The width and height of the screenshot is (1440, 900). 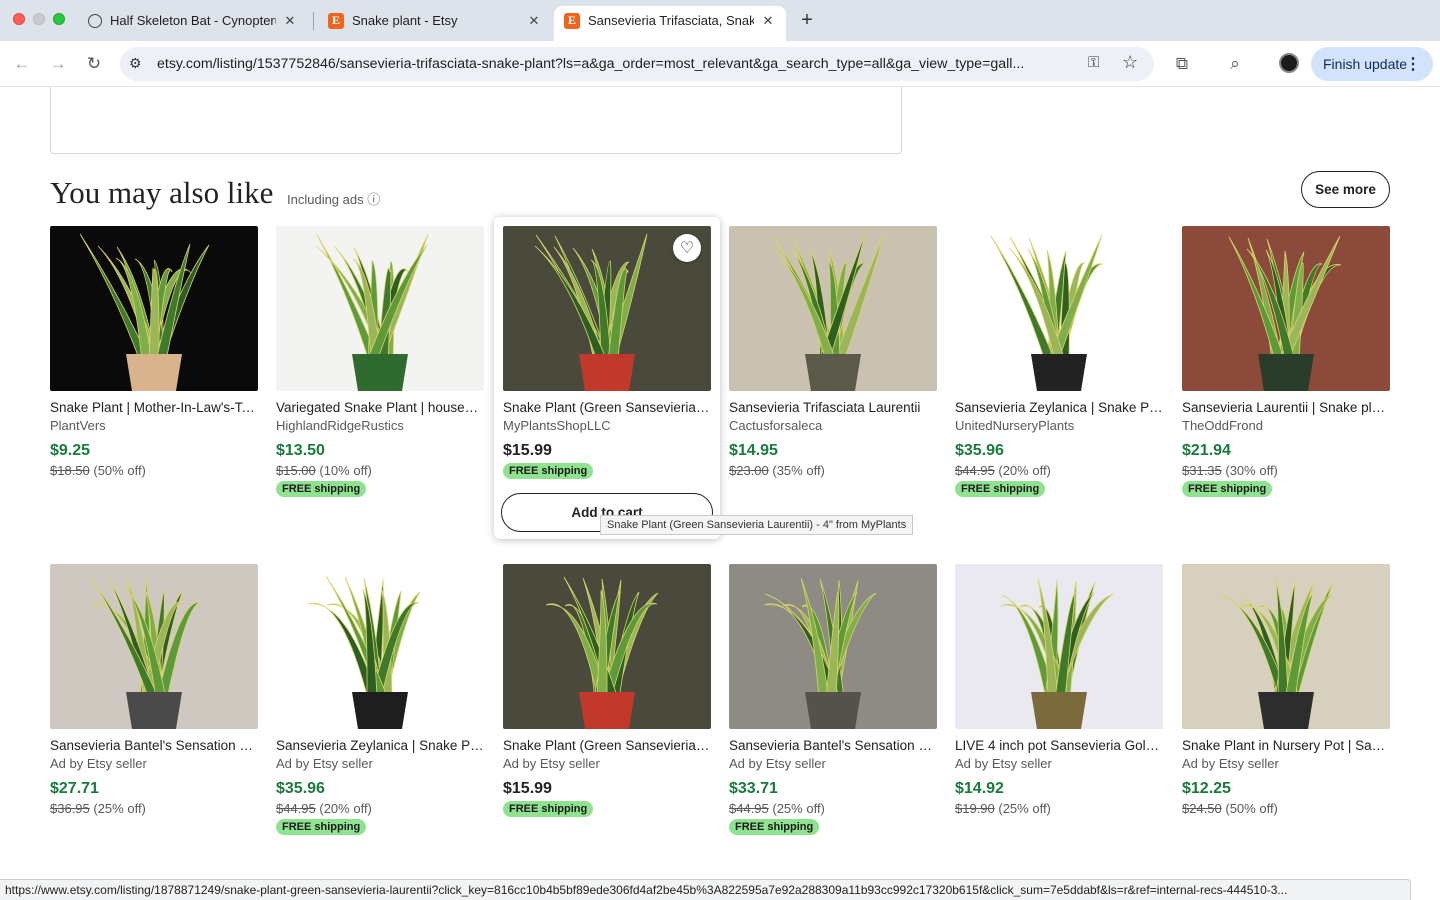 I want to click on password-key-icon: ⚿, so click(x=1093, y=62).